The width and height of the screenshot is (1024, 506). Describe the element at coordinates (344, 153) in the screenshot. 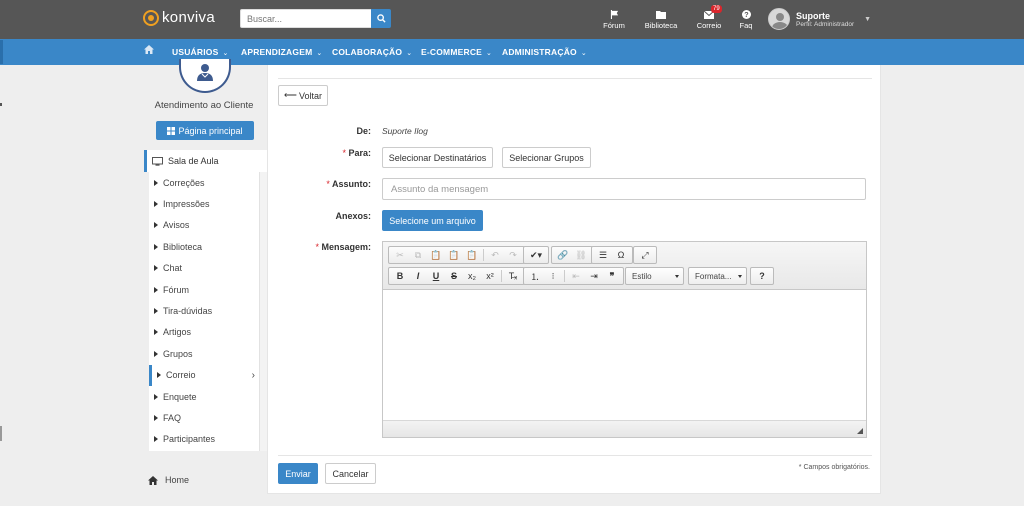

I see `required-mark: *` at that location.